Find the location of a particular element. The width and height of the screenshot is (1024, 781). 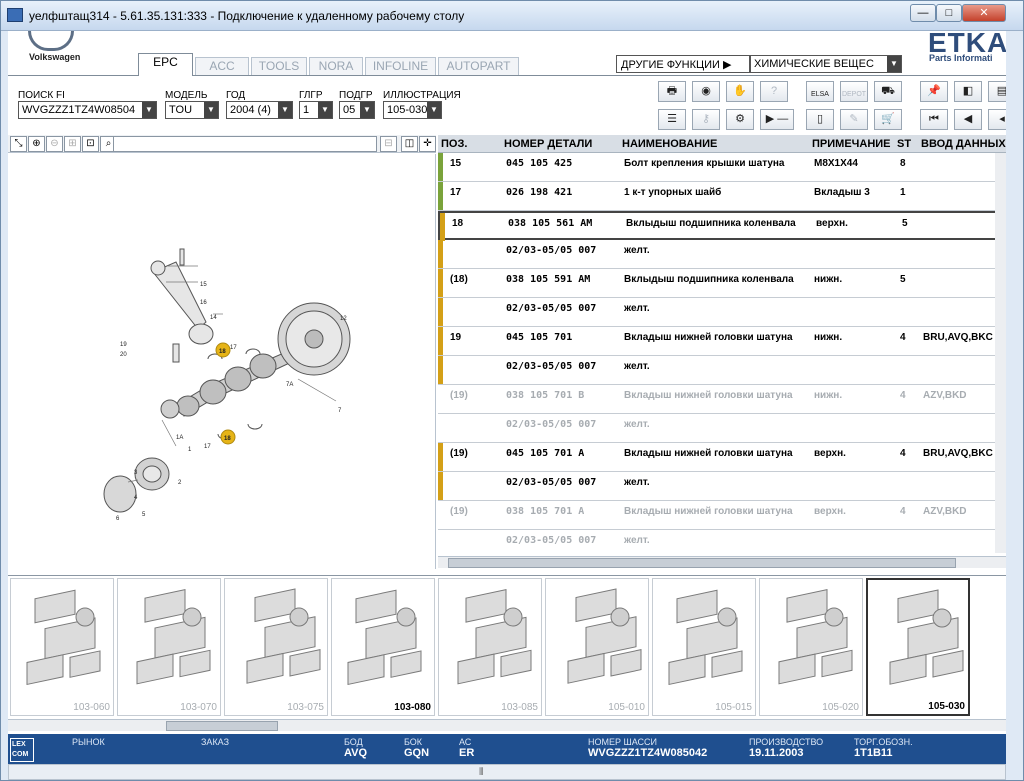

layout-icon: ⊟ is located at coordinates (388, 144).